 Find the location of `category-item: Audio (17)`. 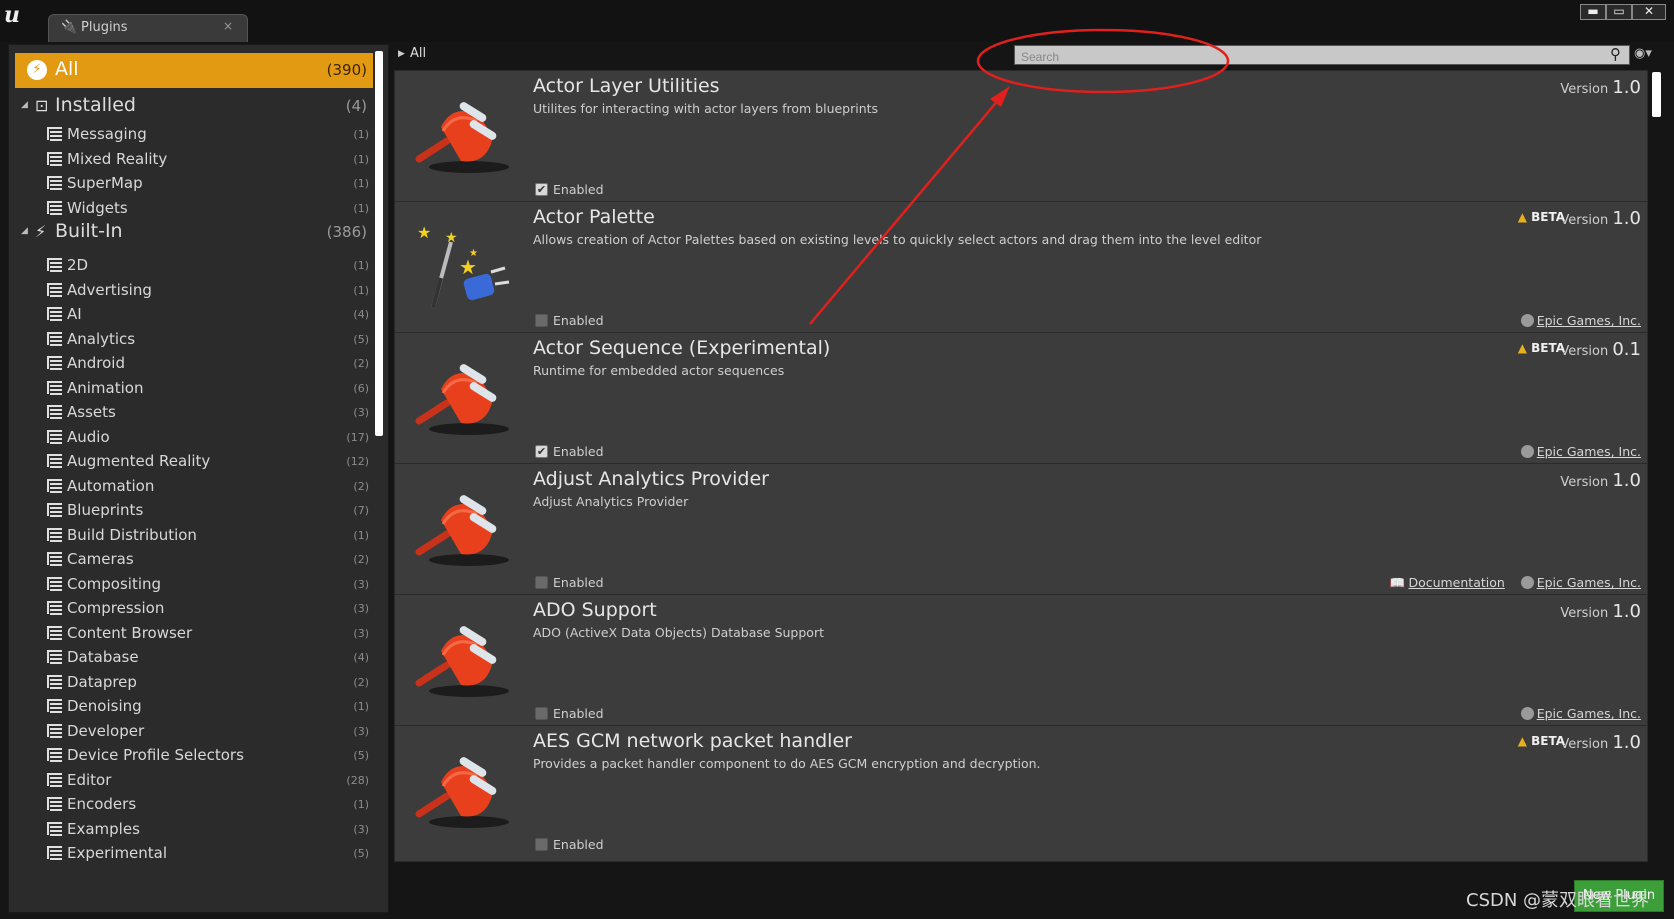

category-item: Audio (17) is located at coordinates (206, 438).